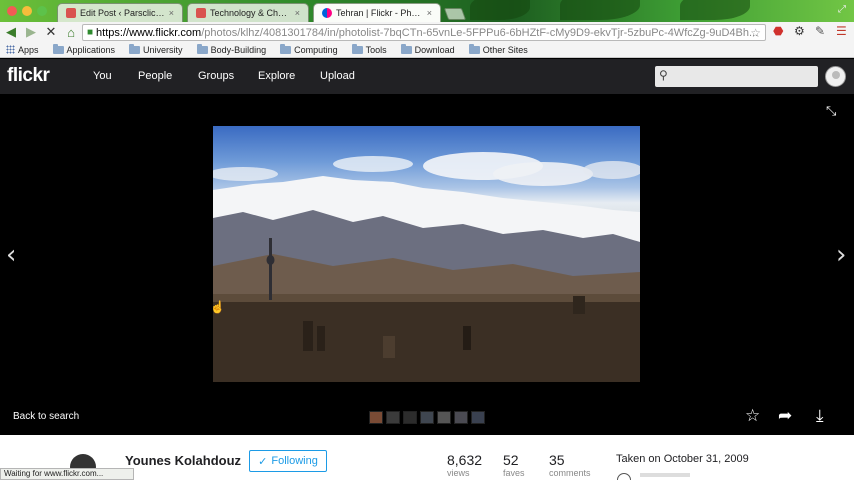 This screenshot has width=854, height=480. I want to click on bookmark-star-icon: ☆, so click(755, 33).